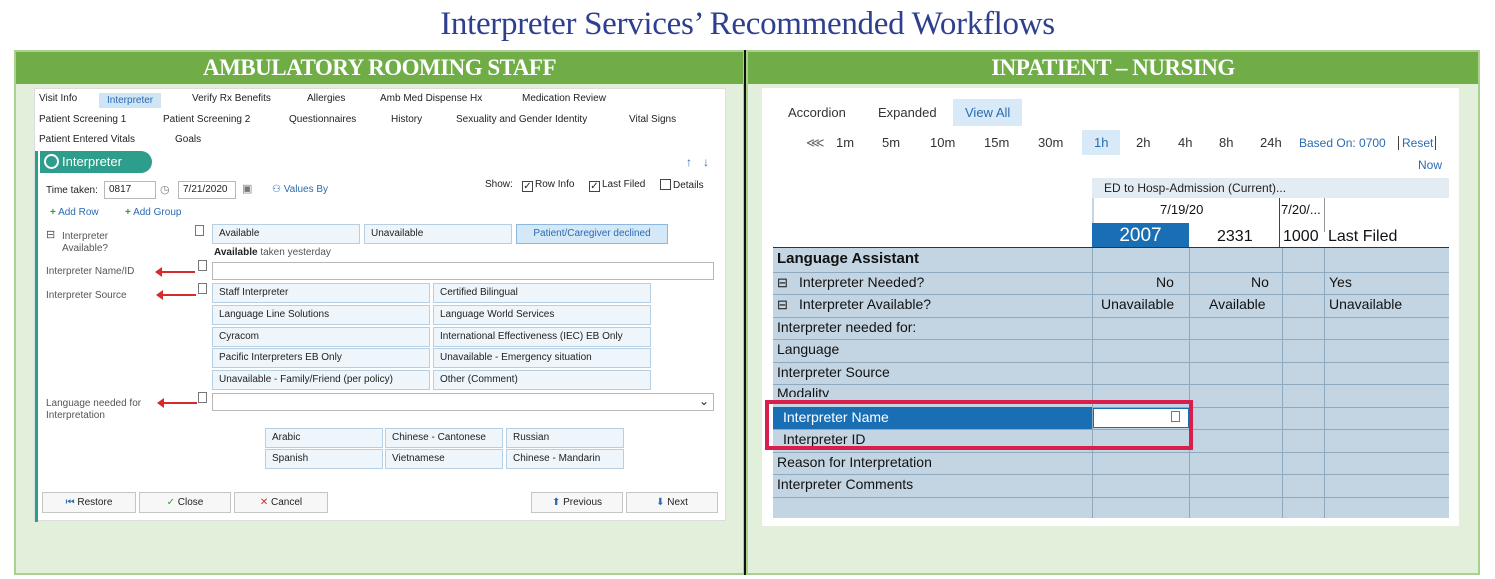  I want to click on language-option: Russian, so click(565, 438).